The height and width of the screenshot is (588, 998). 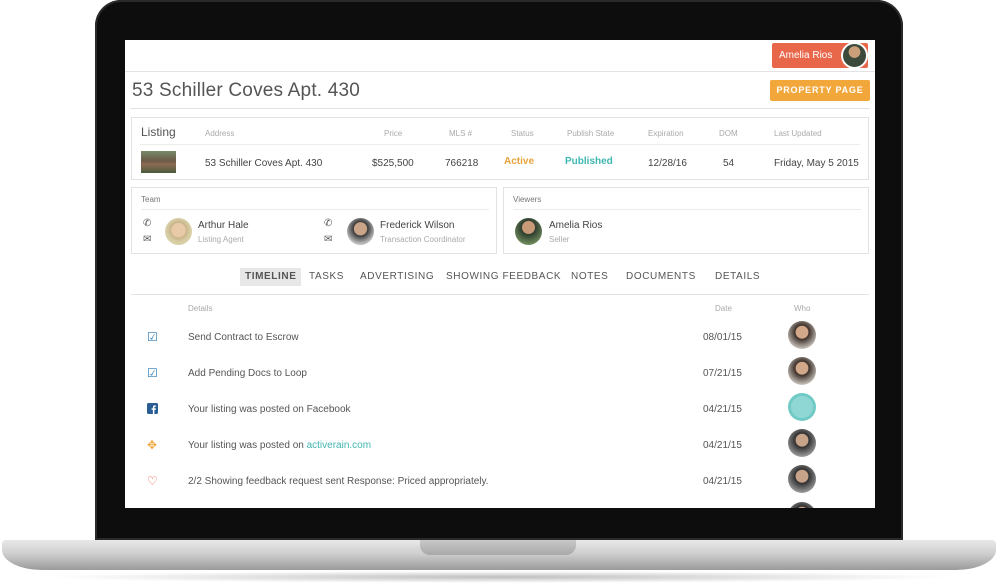 I want to click on team-member-name: Frederick Wilson, so click(x=417, y=225).